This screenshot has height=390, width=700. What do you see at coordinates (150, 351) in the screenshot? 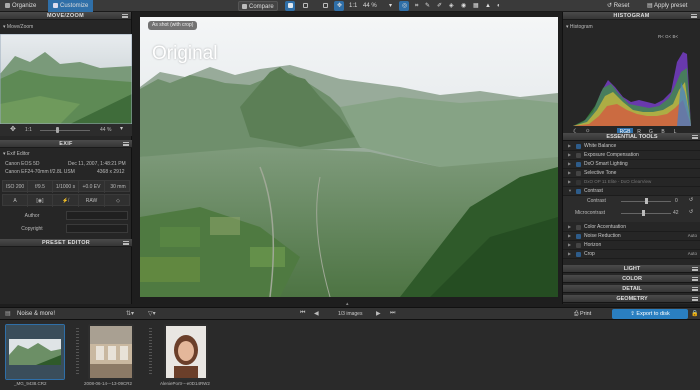
I see `film-perforation` at bounding box center [150, 351].